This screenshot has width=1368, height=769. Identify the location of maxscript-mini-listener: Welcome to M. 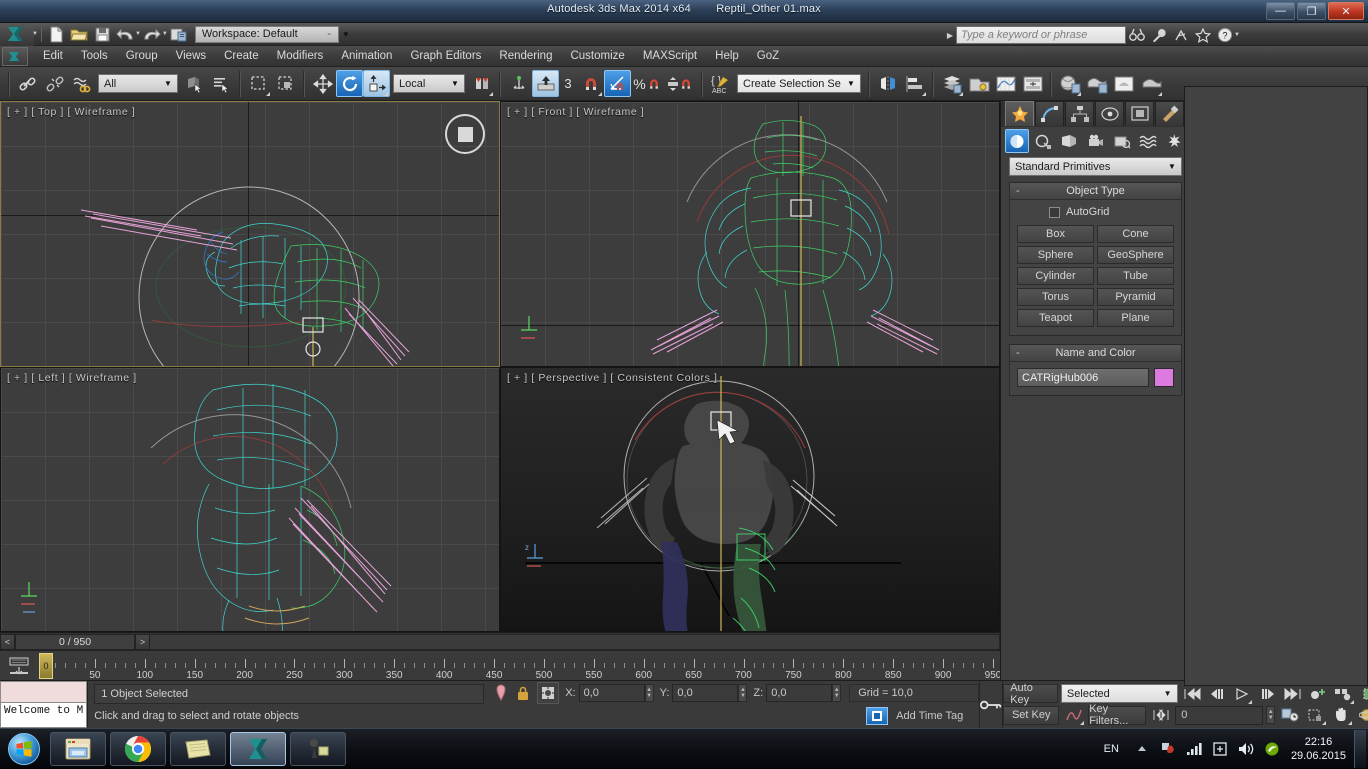
(44, 704).